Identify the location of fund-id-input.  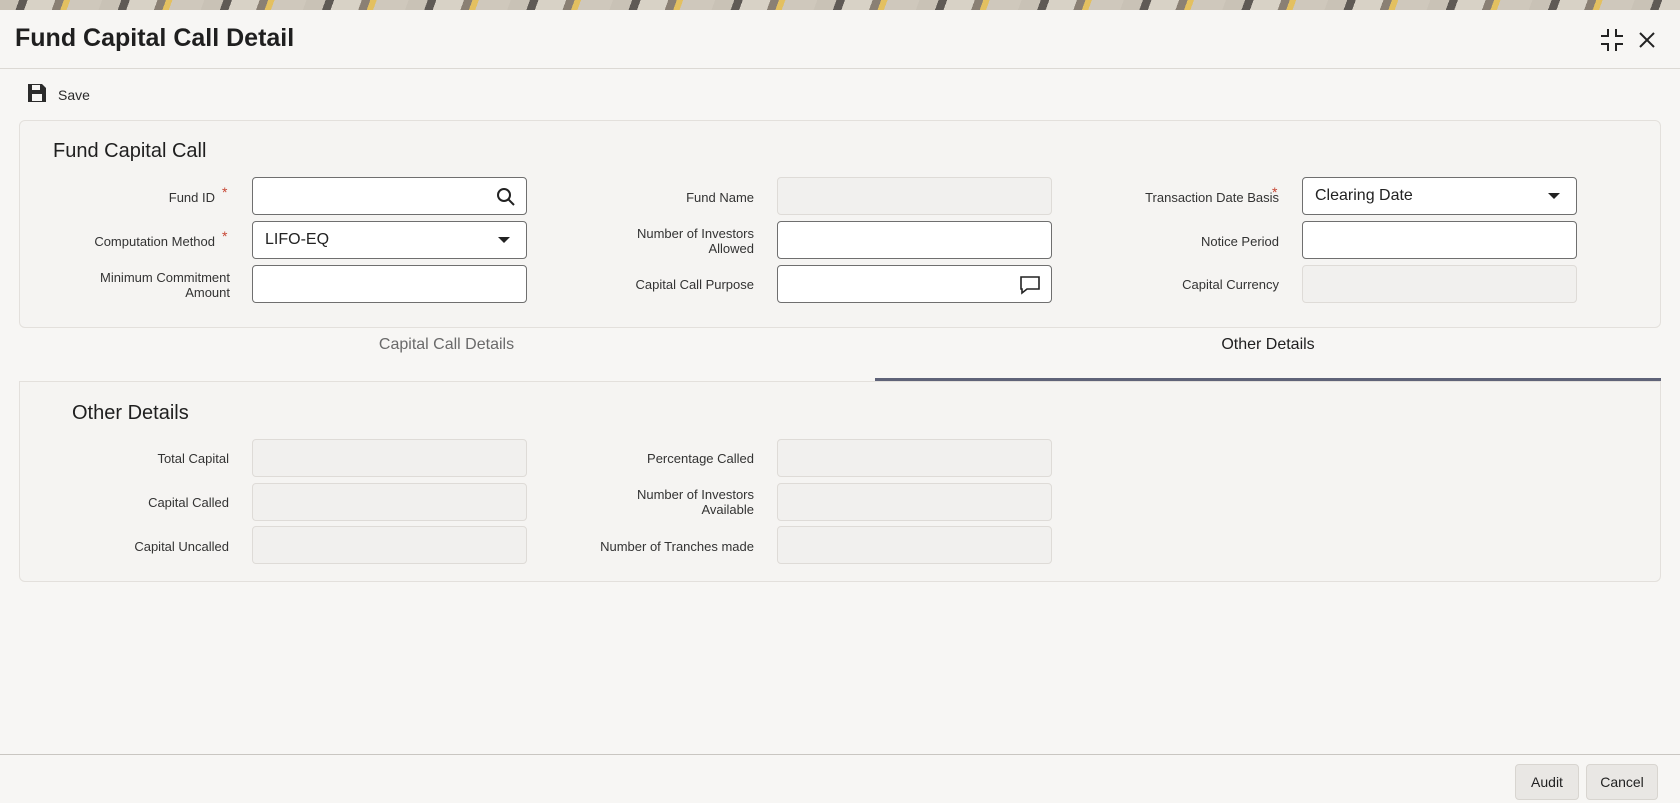
(389, 196).